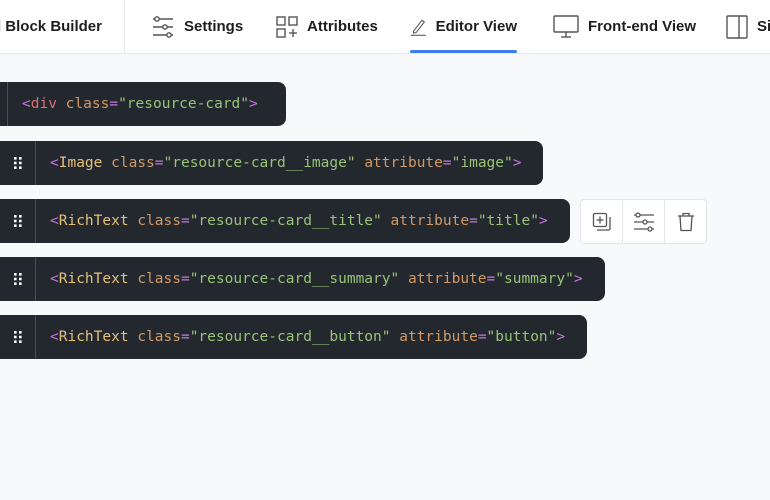 This screenshot has width=770, height=500. Describe the element at coordinates (763, 26) in the screenshot. I see `tab-label: Si` at that location.